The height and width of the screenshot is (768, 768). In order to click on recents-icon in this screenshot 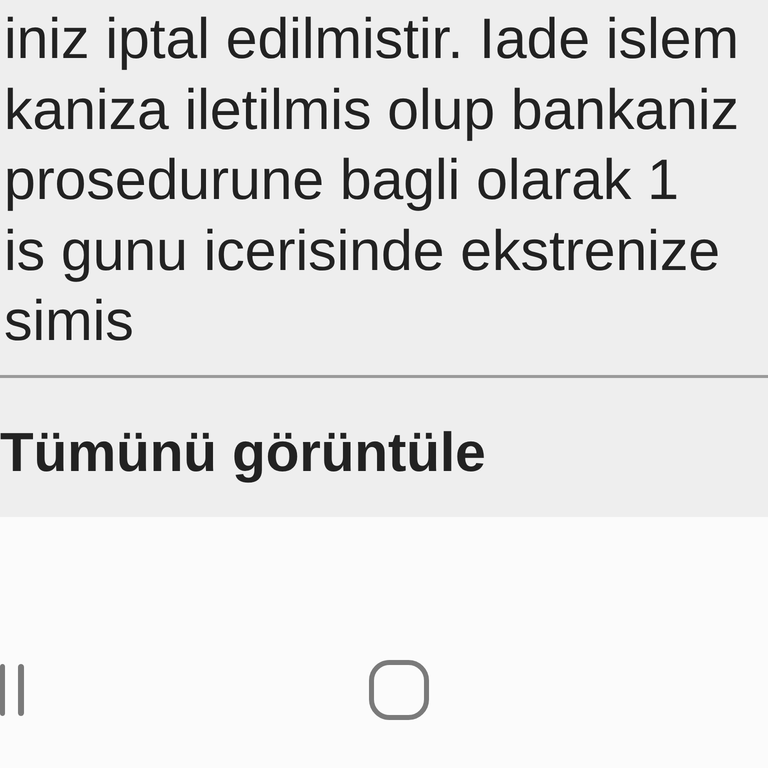, I will do `click(13, 690)`.